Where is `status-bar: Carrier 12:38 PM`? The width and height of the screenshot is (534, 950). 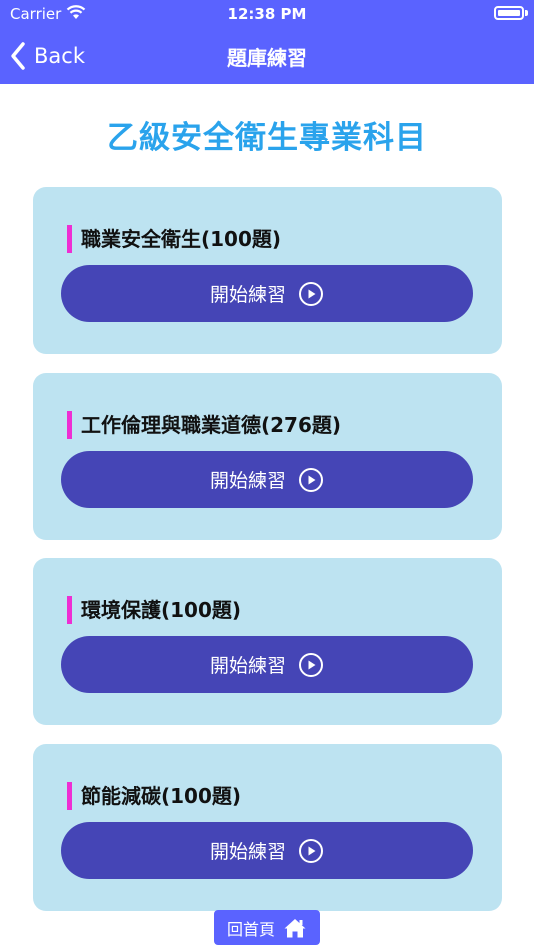 status-bar: Carrier 12:38 PM is located at coordinates (267, 14).